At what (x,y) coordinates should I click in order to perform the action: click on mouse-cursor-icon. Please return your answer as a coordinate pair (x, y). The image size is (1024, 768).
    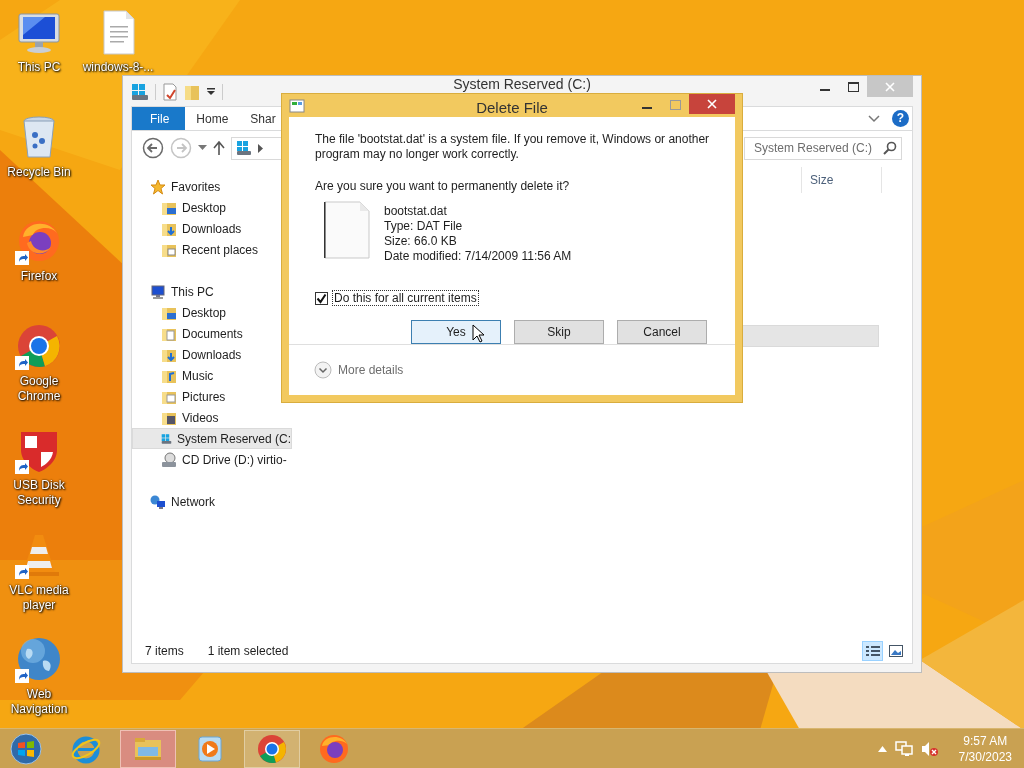
    Looking at the image, I should click on (478, 333).